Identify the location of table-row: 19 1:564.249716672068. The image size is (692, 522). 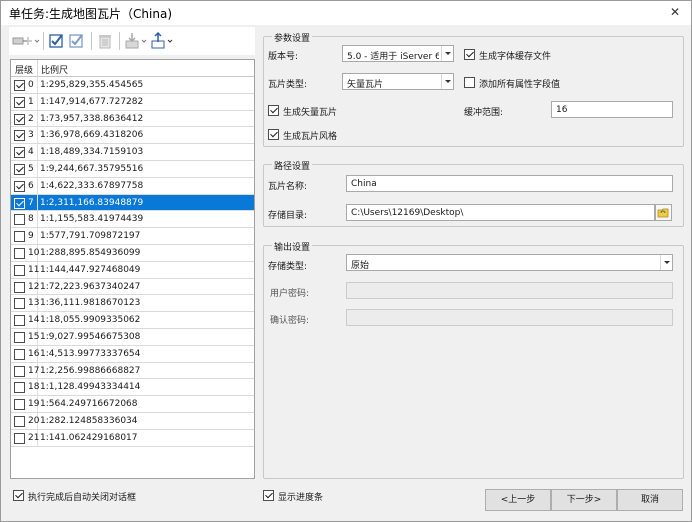
(132, 404).